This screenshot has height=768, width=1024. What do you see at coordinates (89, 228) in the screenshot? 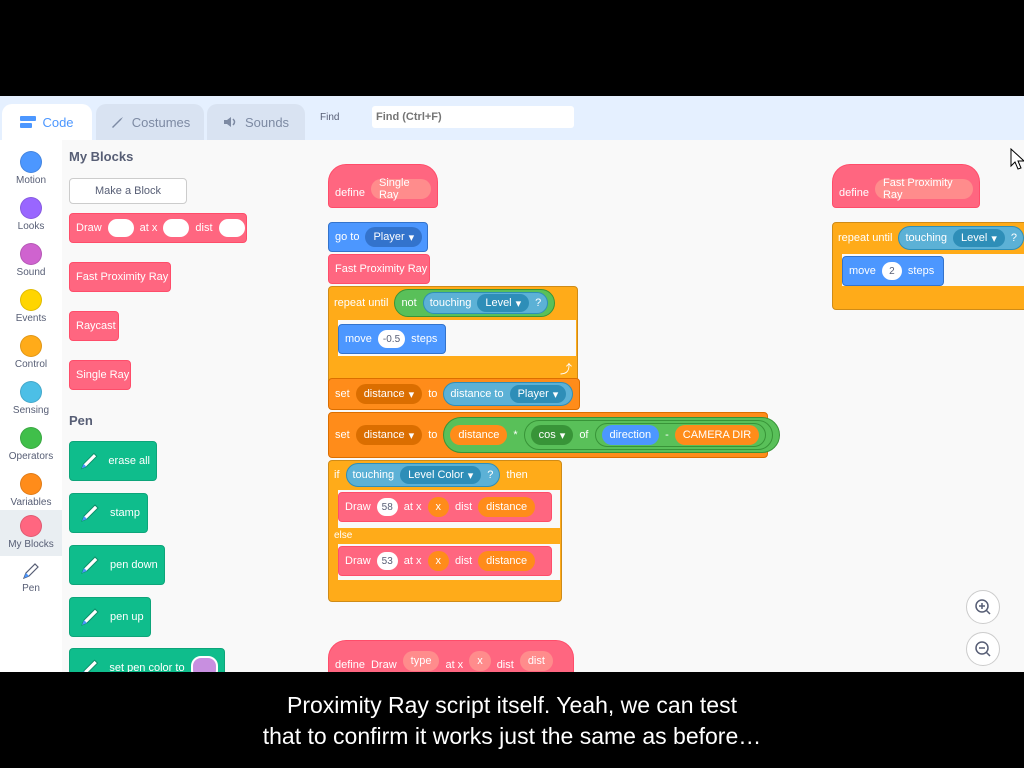
I see `block-text: Draw` at bounding box center [89, 228].